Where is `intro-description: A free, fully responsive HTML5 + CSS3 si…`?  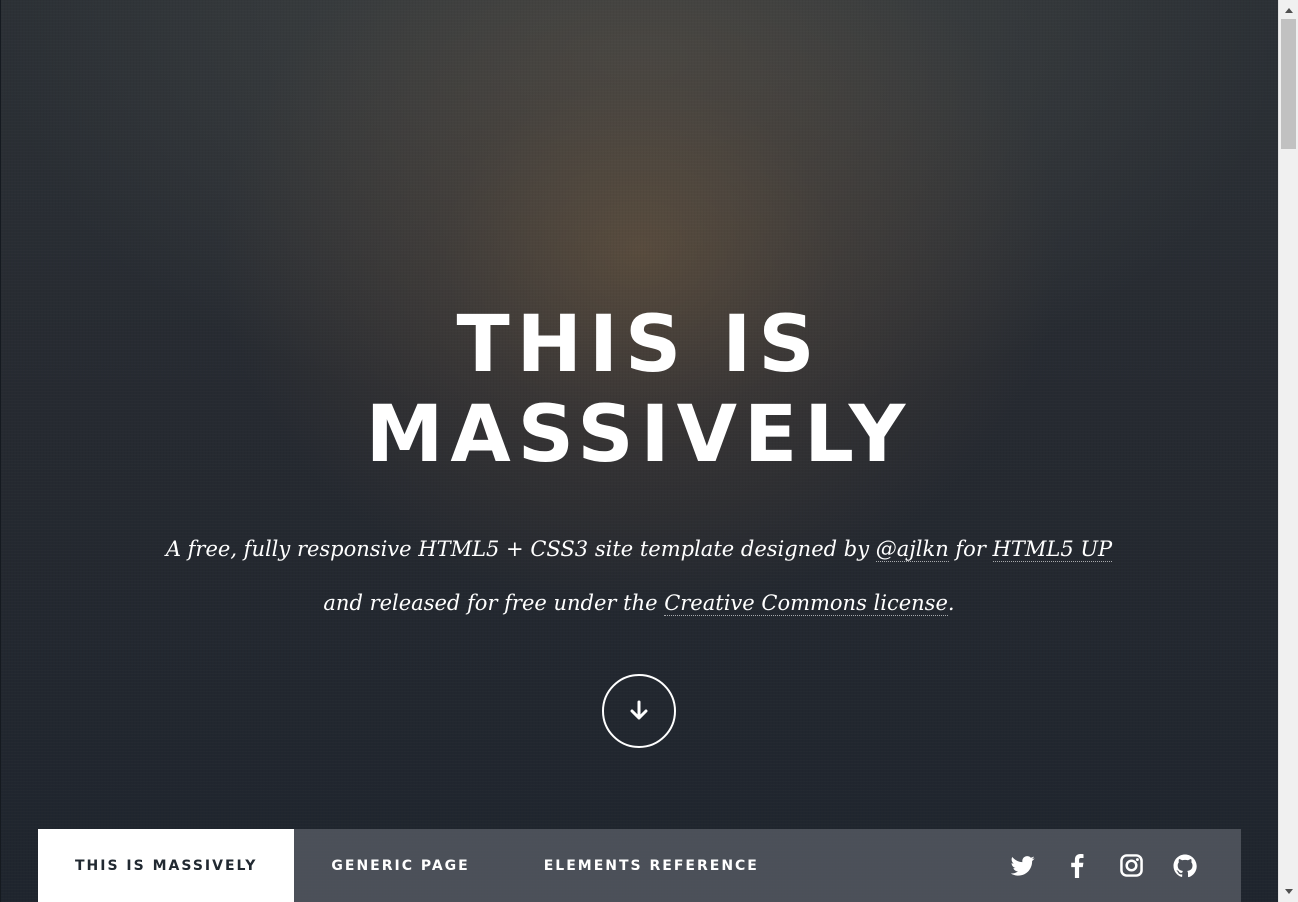
intro-description: A free, fully responsive HTML5 + CSS3 si… is located at coordinates (639, 576).